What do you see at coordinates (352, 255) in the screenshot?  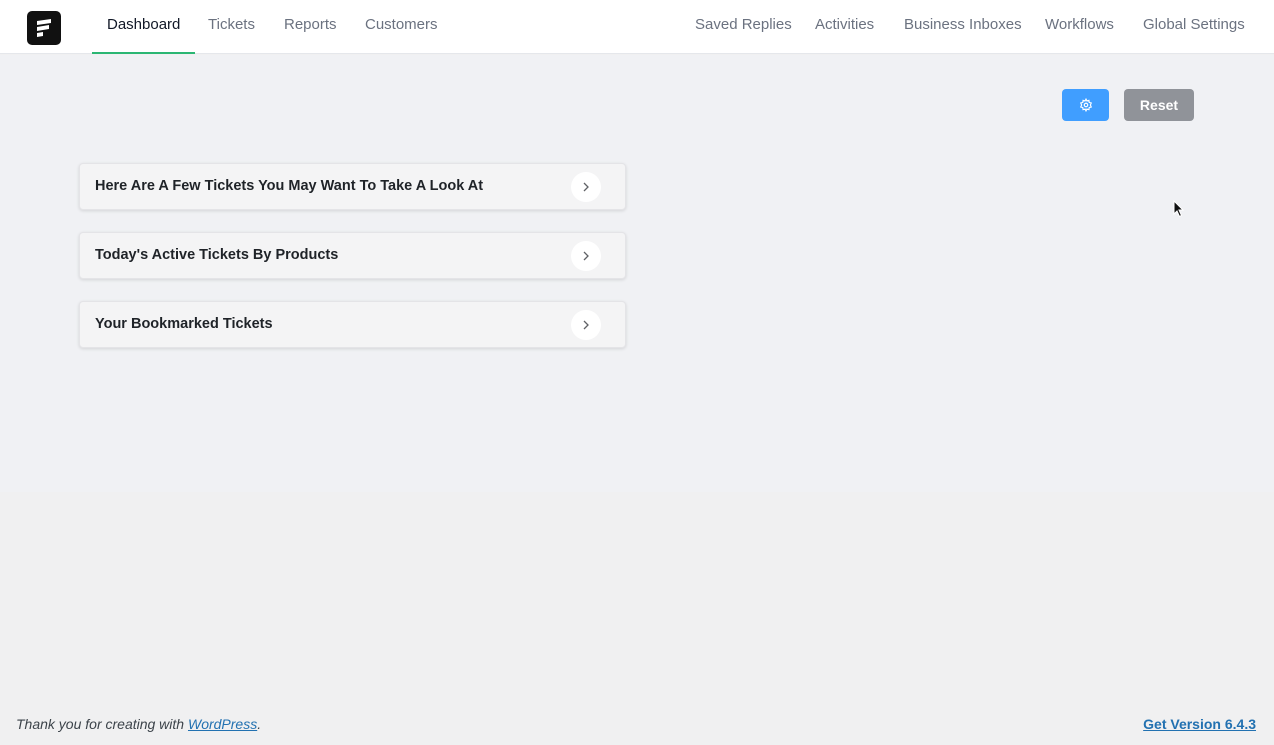 I see `widget-card-active-tickets-by-products: Today's Active Tickets By Products` at bounding box center [352, 255].